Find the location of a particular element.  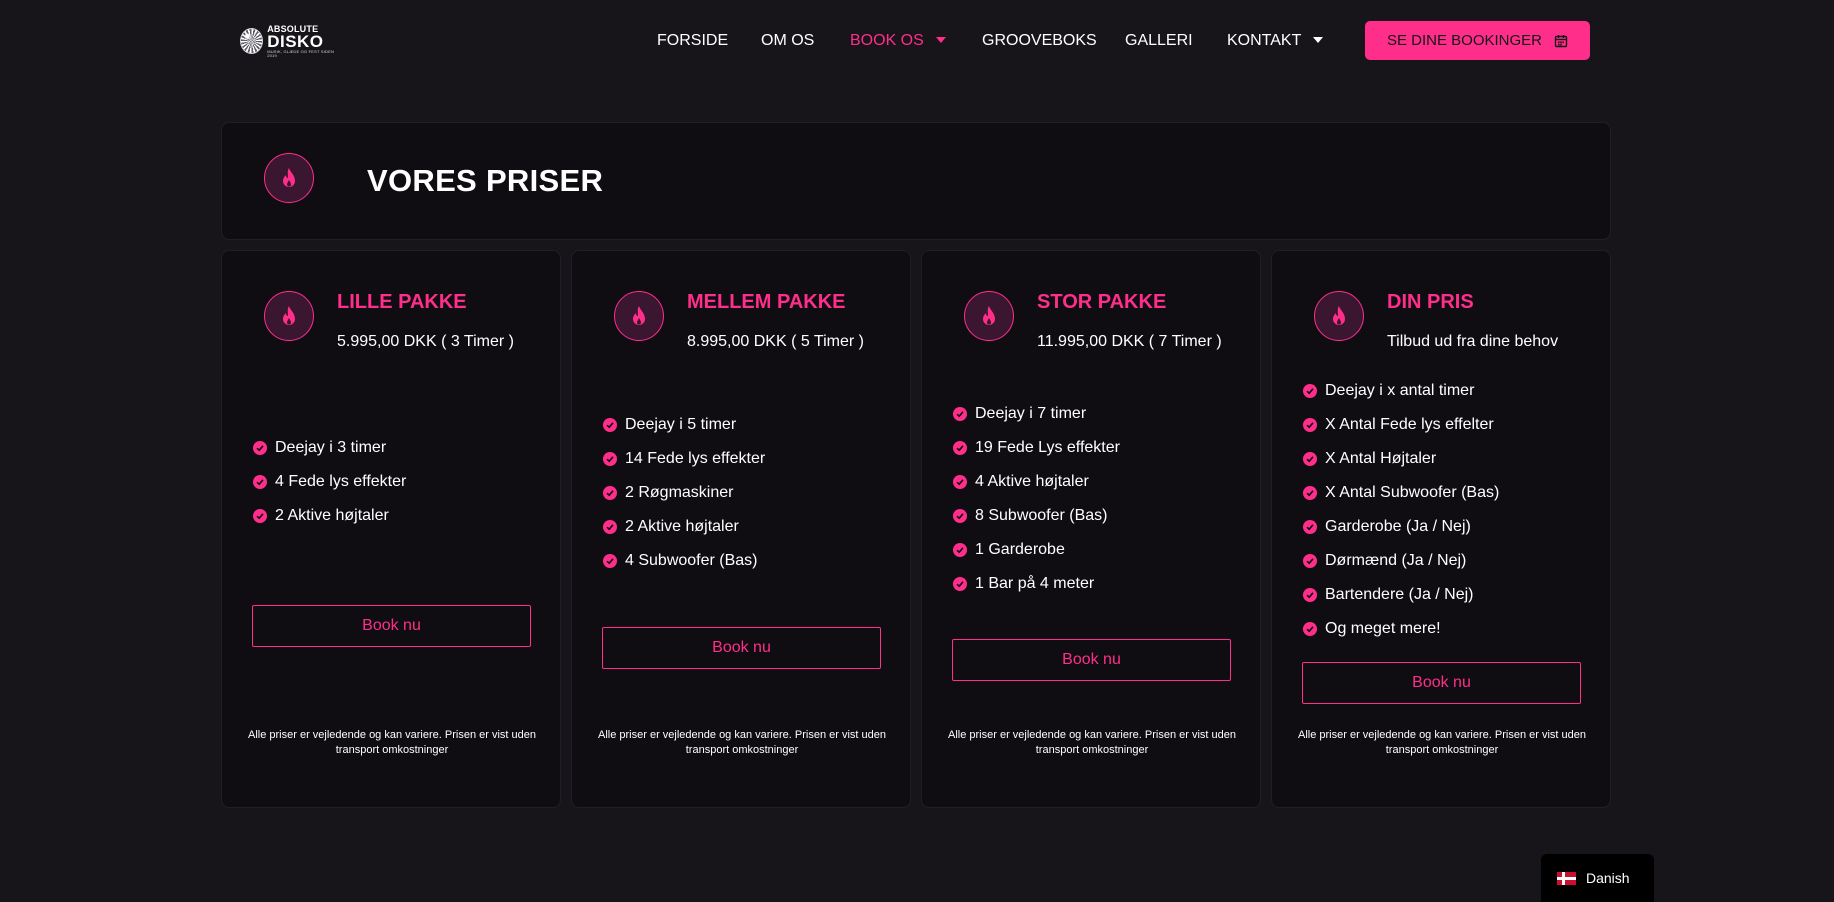

list-item: 4 Subwoofer (Bas) is located at coordinates (684, 561).